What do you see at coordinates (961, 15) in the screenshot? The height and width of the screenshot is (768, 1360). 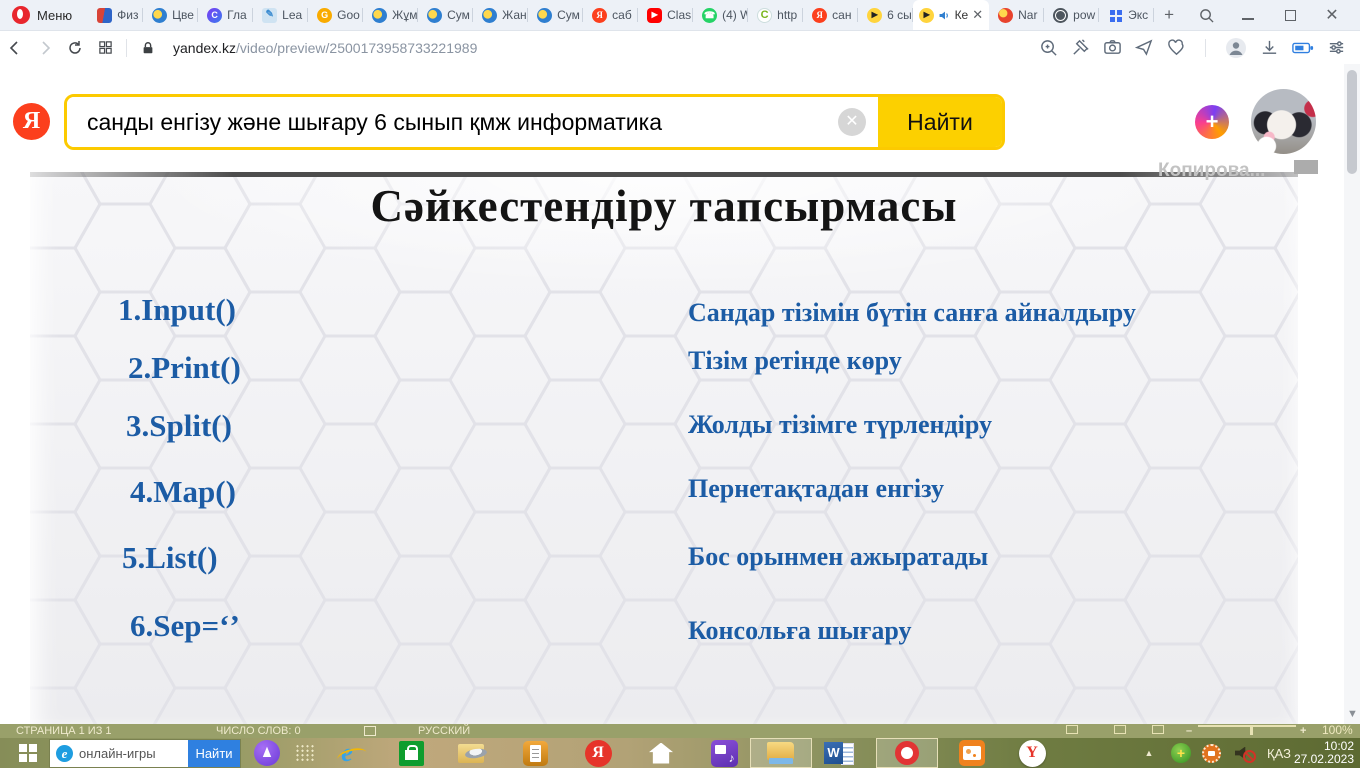 I see `active-tab-label: Ке` at bounding box center [961, 15].